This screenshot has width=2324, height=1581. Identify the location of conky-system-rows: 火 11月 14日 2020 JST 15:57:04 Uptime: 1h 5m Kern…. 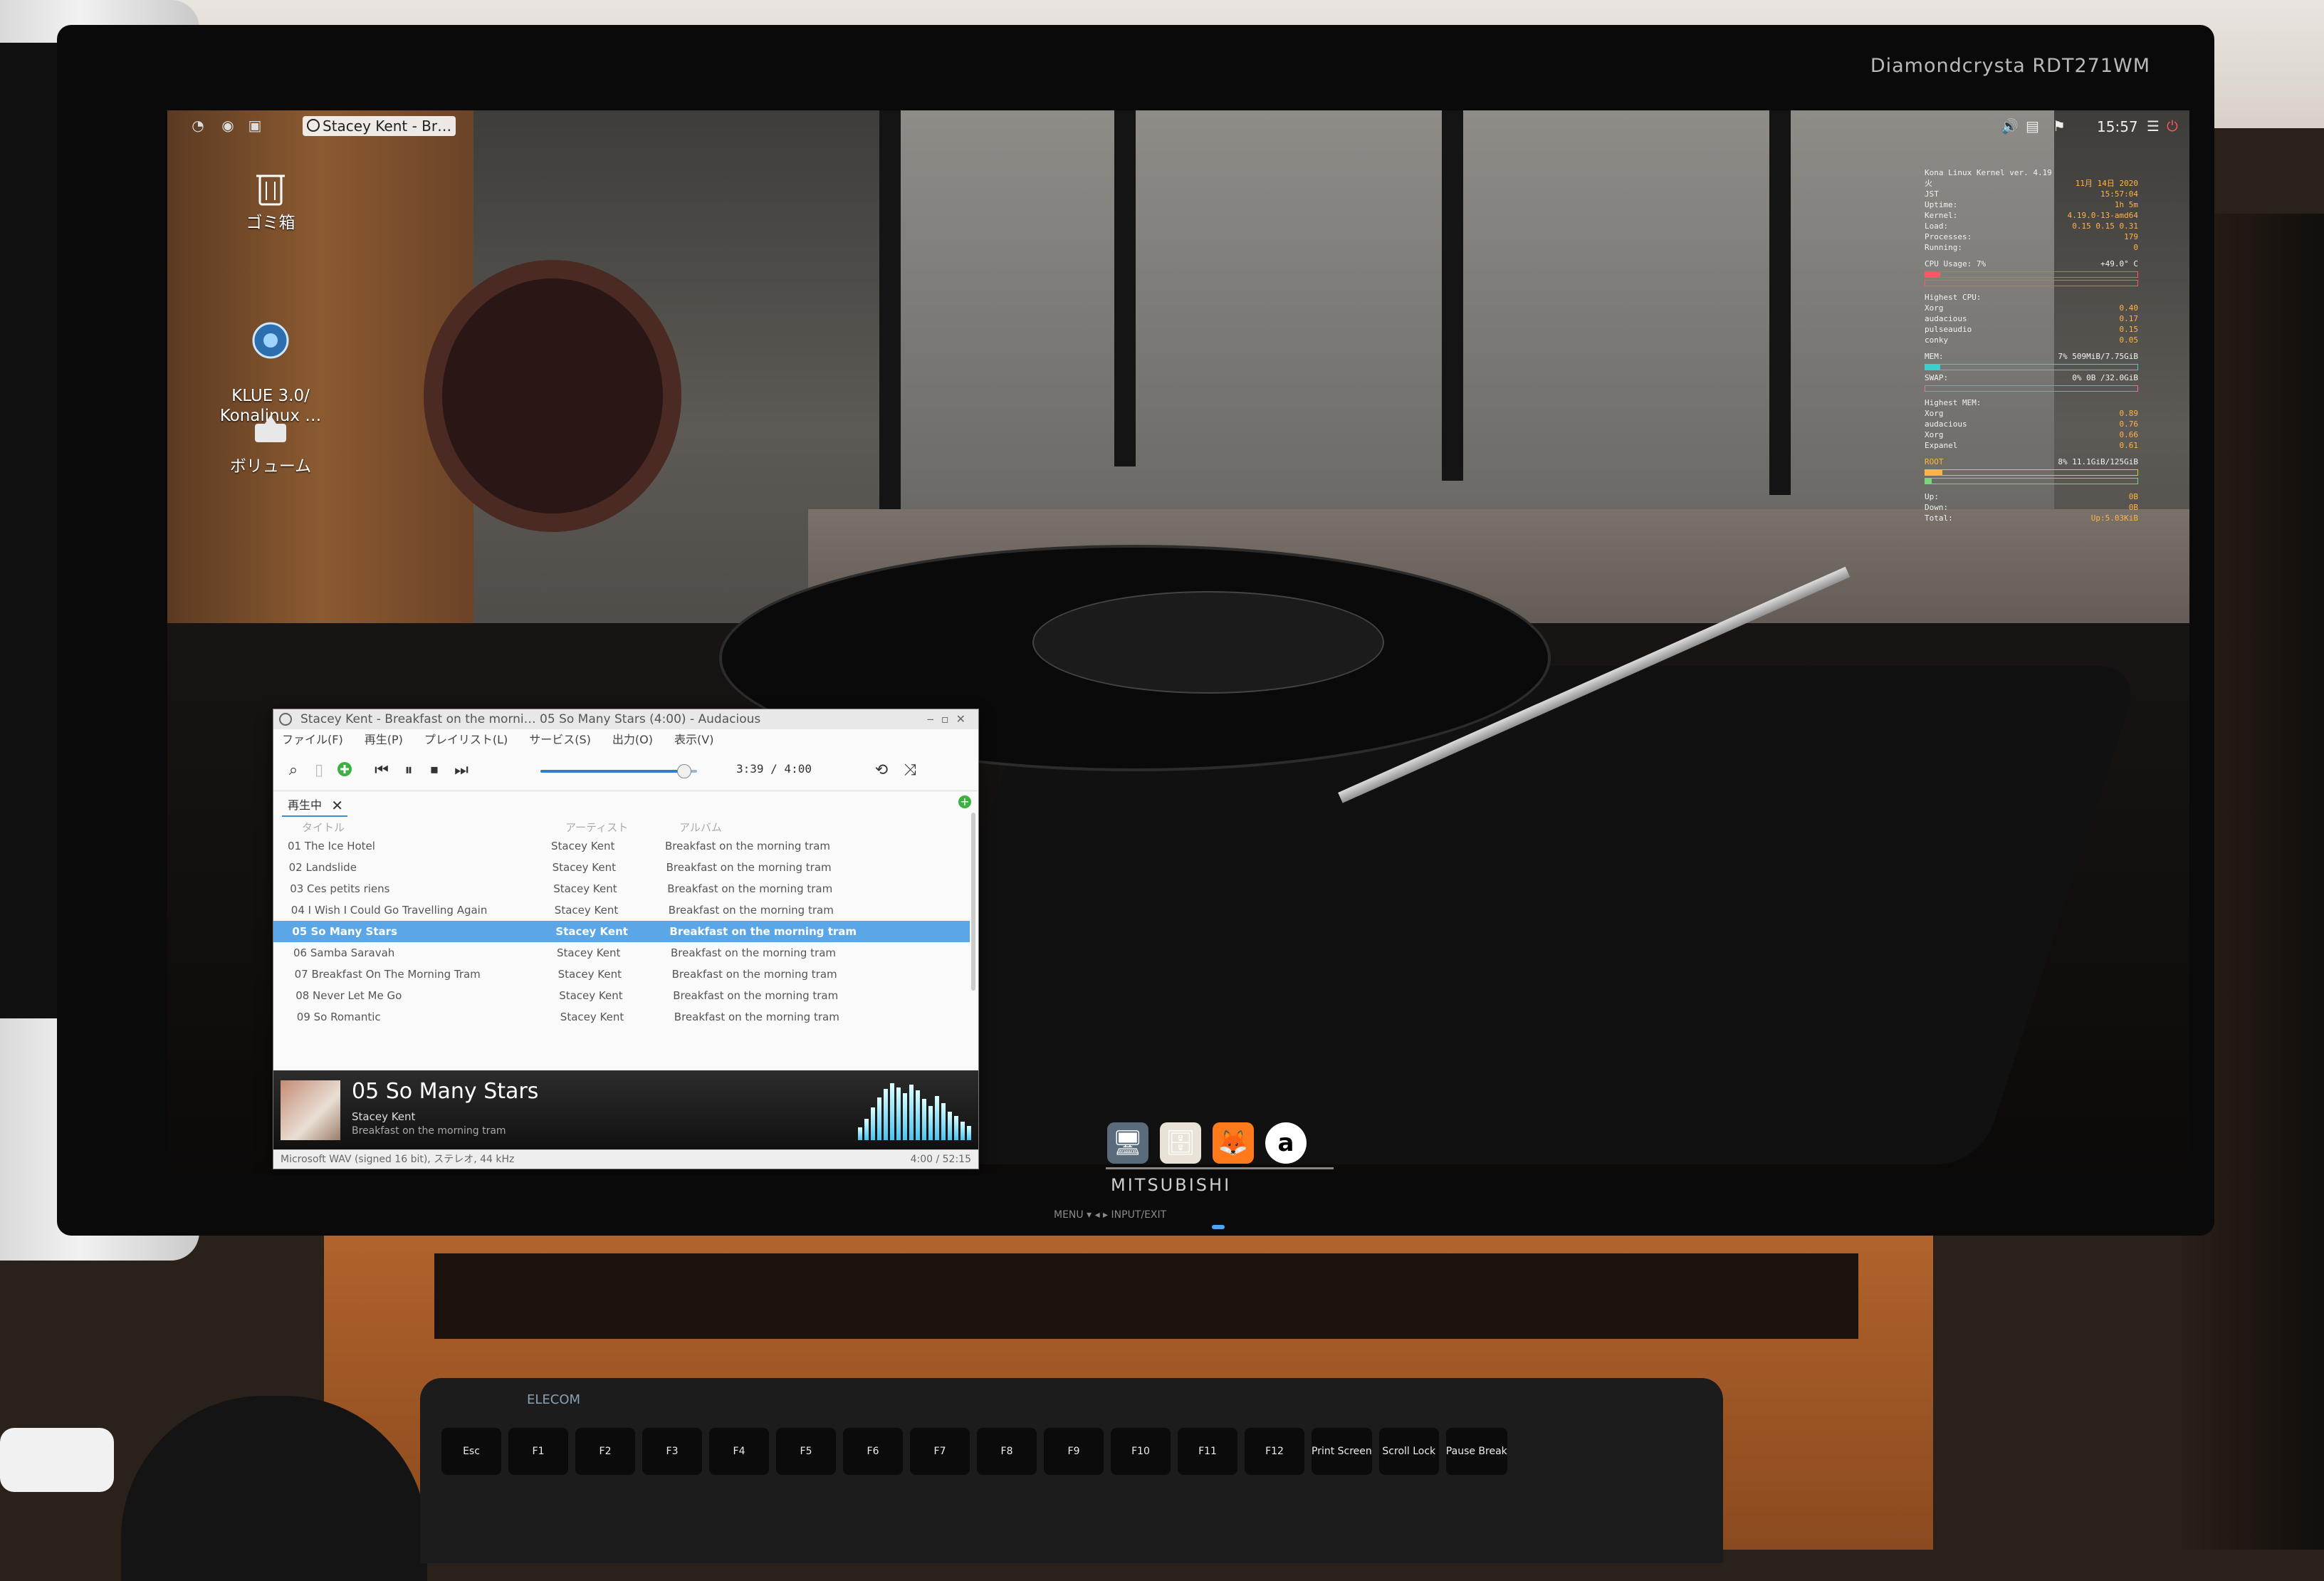
(2031, 215).